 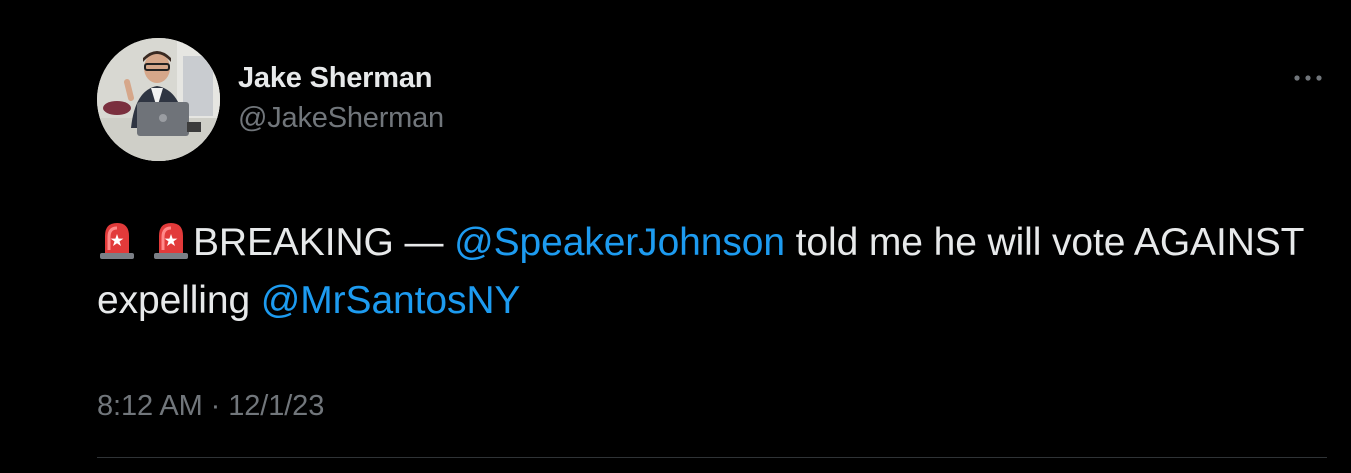 I want to click on tweet-text-part-1: BREAKING —, so click(x=324, y=242).